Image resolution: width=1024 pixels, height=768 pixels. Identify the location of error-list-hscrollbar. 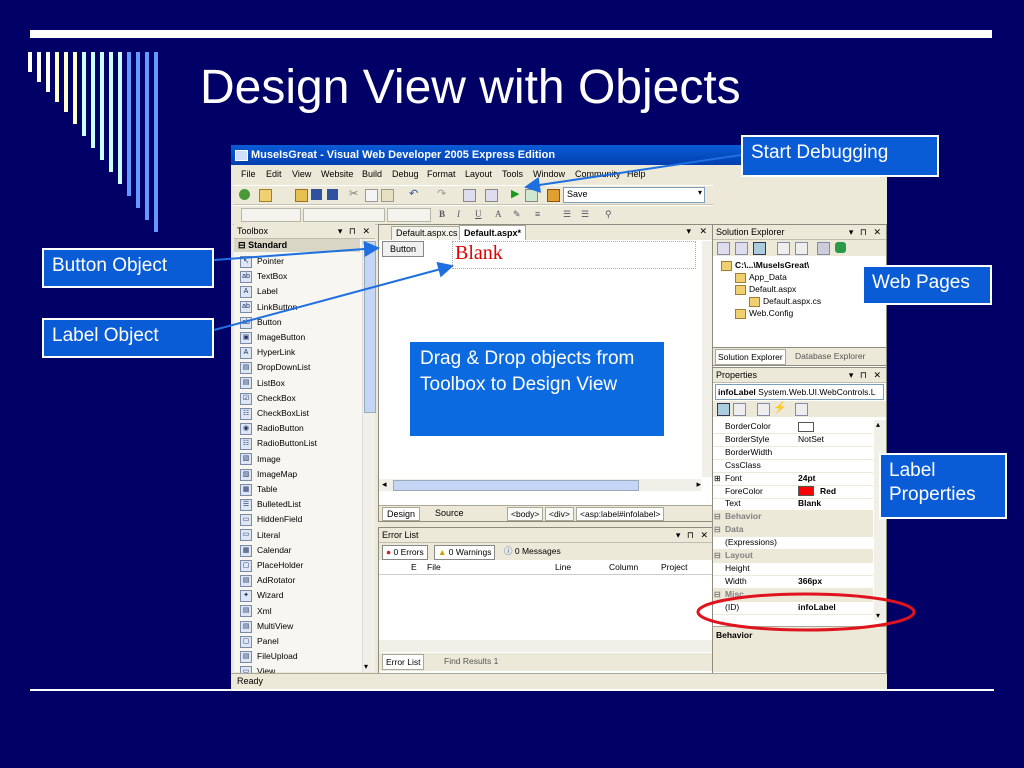
(546, 646).